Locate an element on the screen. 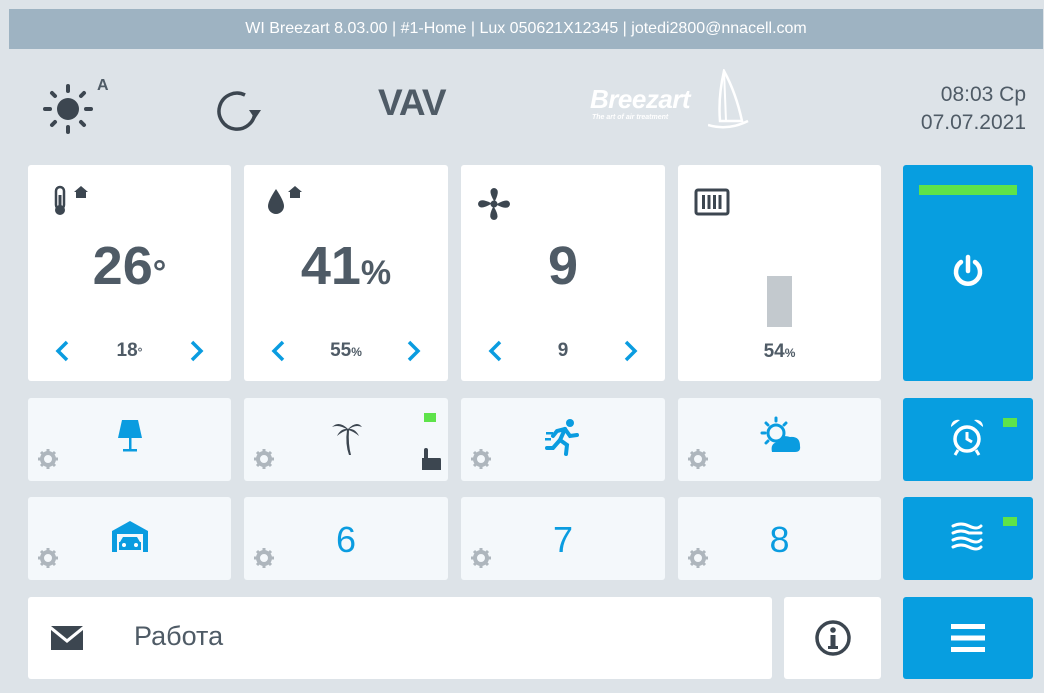 This screenshot has height=693, width=1044. scene-7: 7 is located at coordinates (563, 538).